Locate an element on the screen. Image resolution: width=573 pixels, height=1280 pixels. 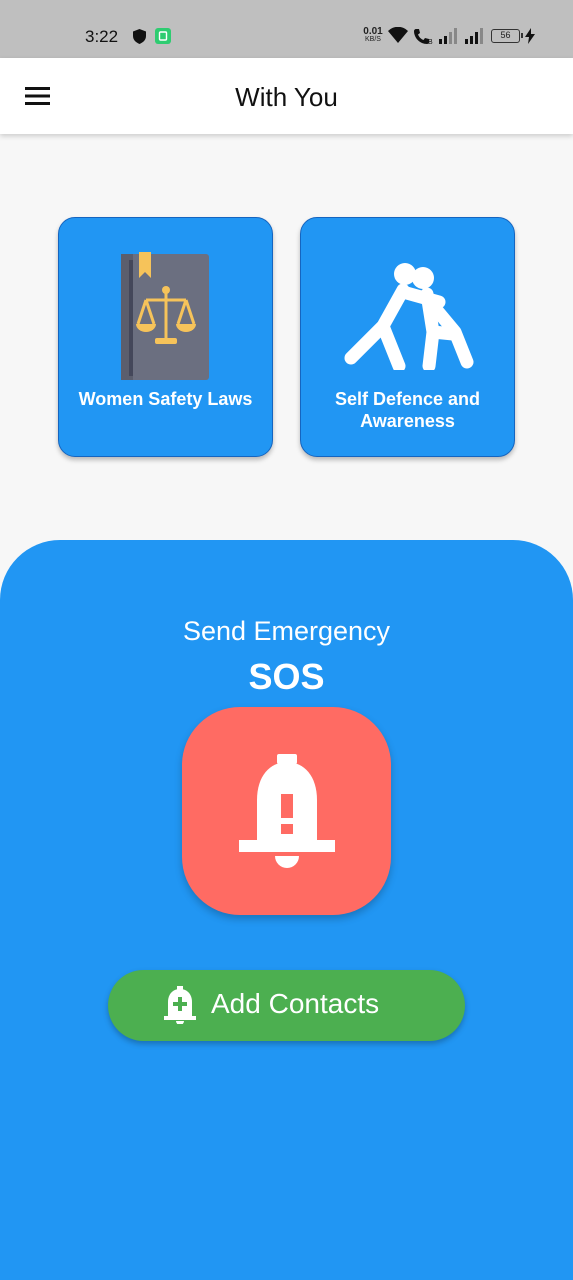
card-label: Women Safety Laws is located at coordinates (165, 399).